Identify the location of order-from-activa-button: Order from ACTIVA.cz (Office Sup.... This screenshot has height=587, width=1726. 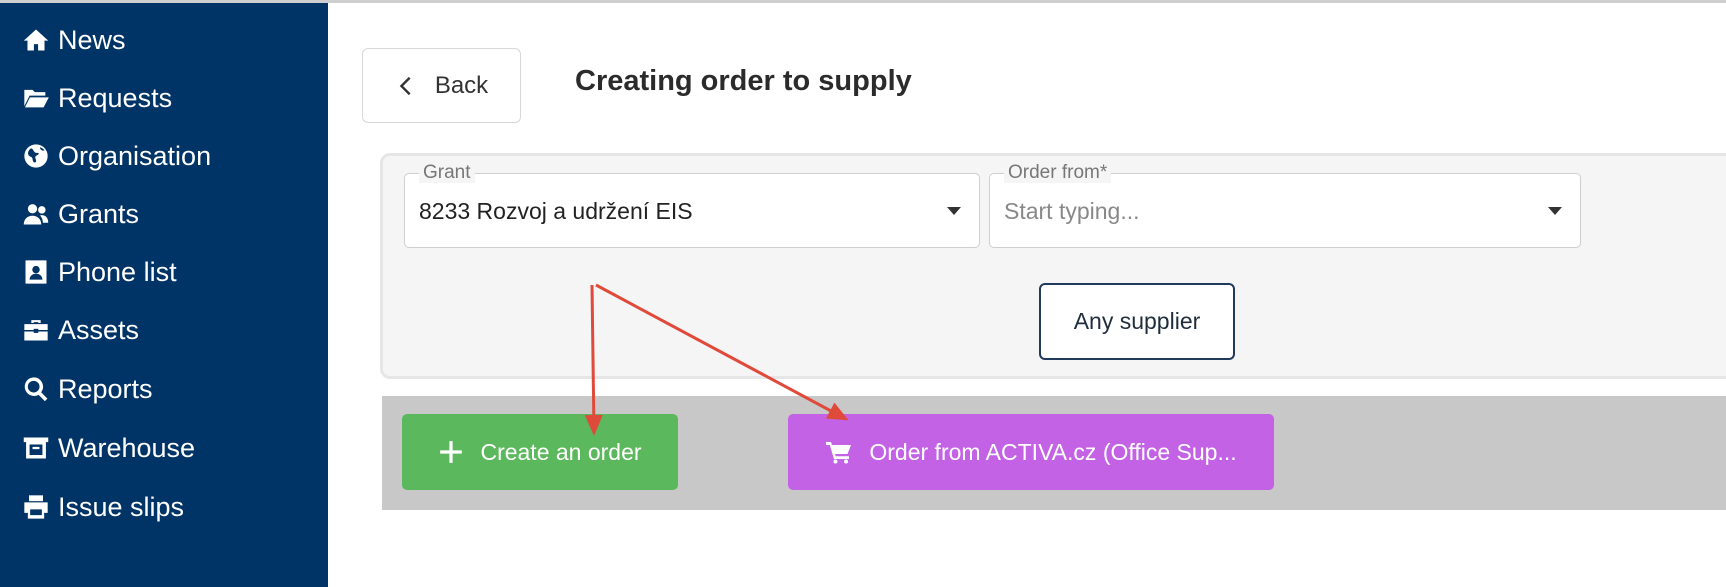
(1031, 452).